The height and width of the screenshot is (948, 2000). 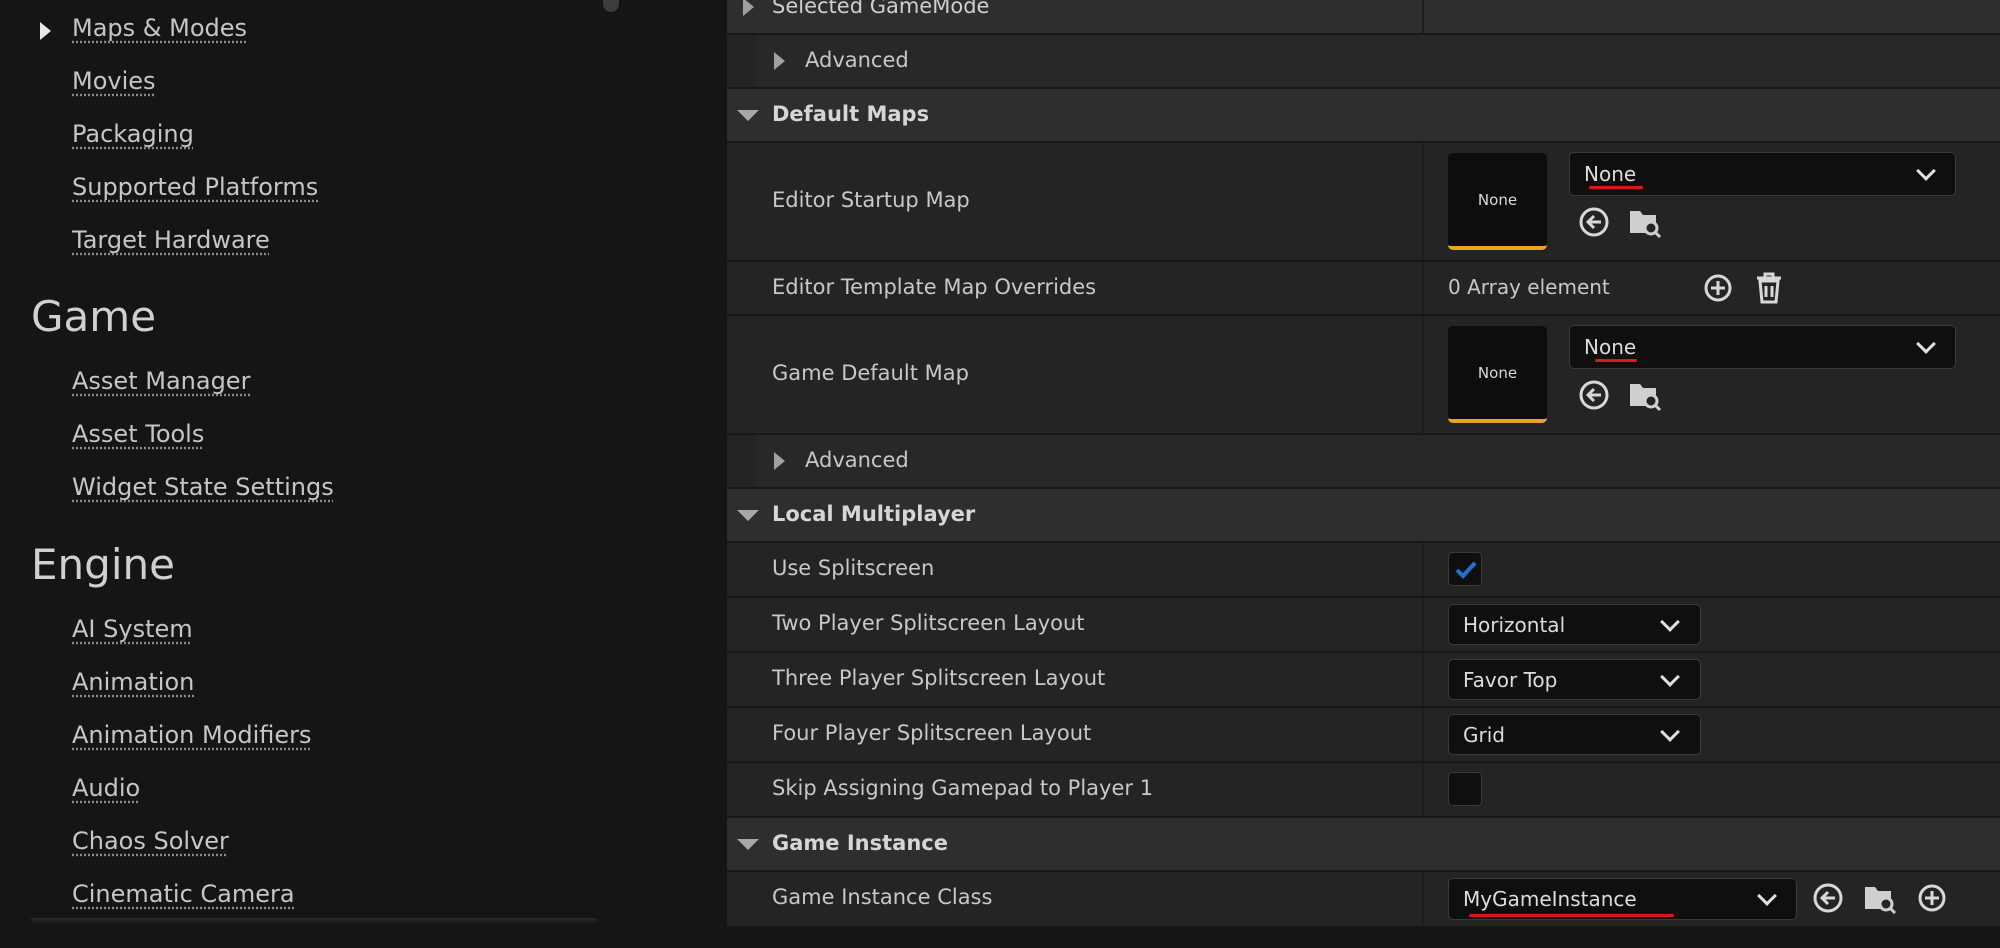 What do you see at coordinates (860, 843) in the screenshot?
I see `category-label: Game Instance` at bounding box center [860, 843].